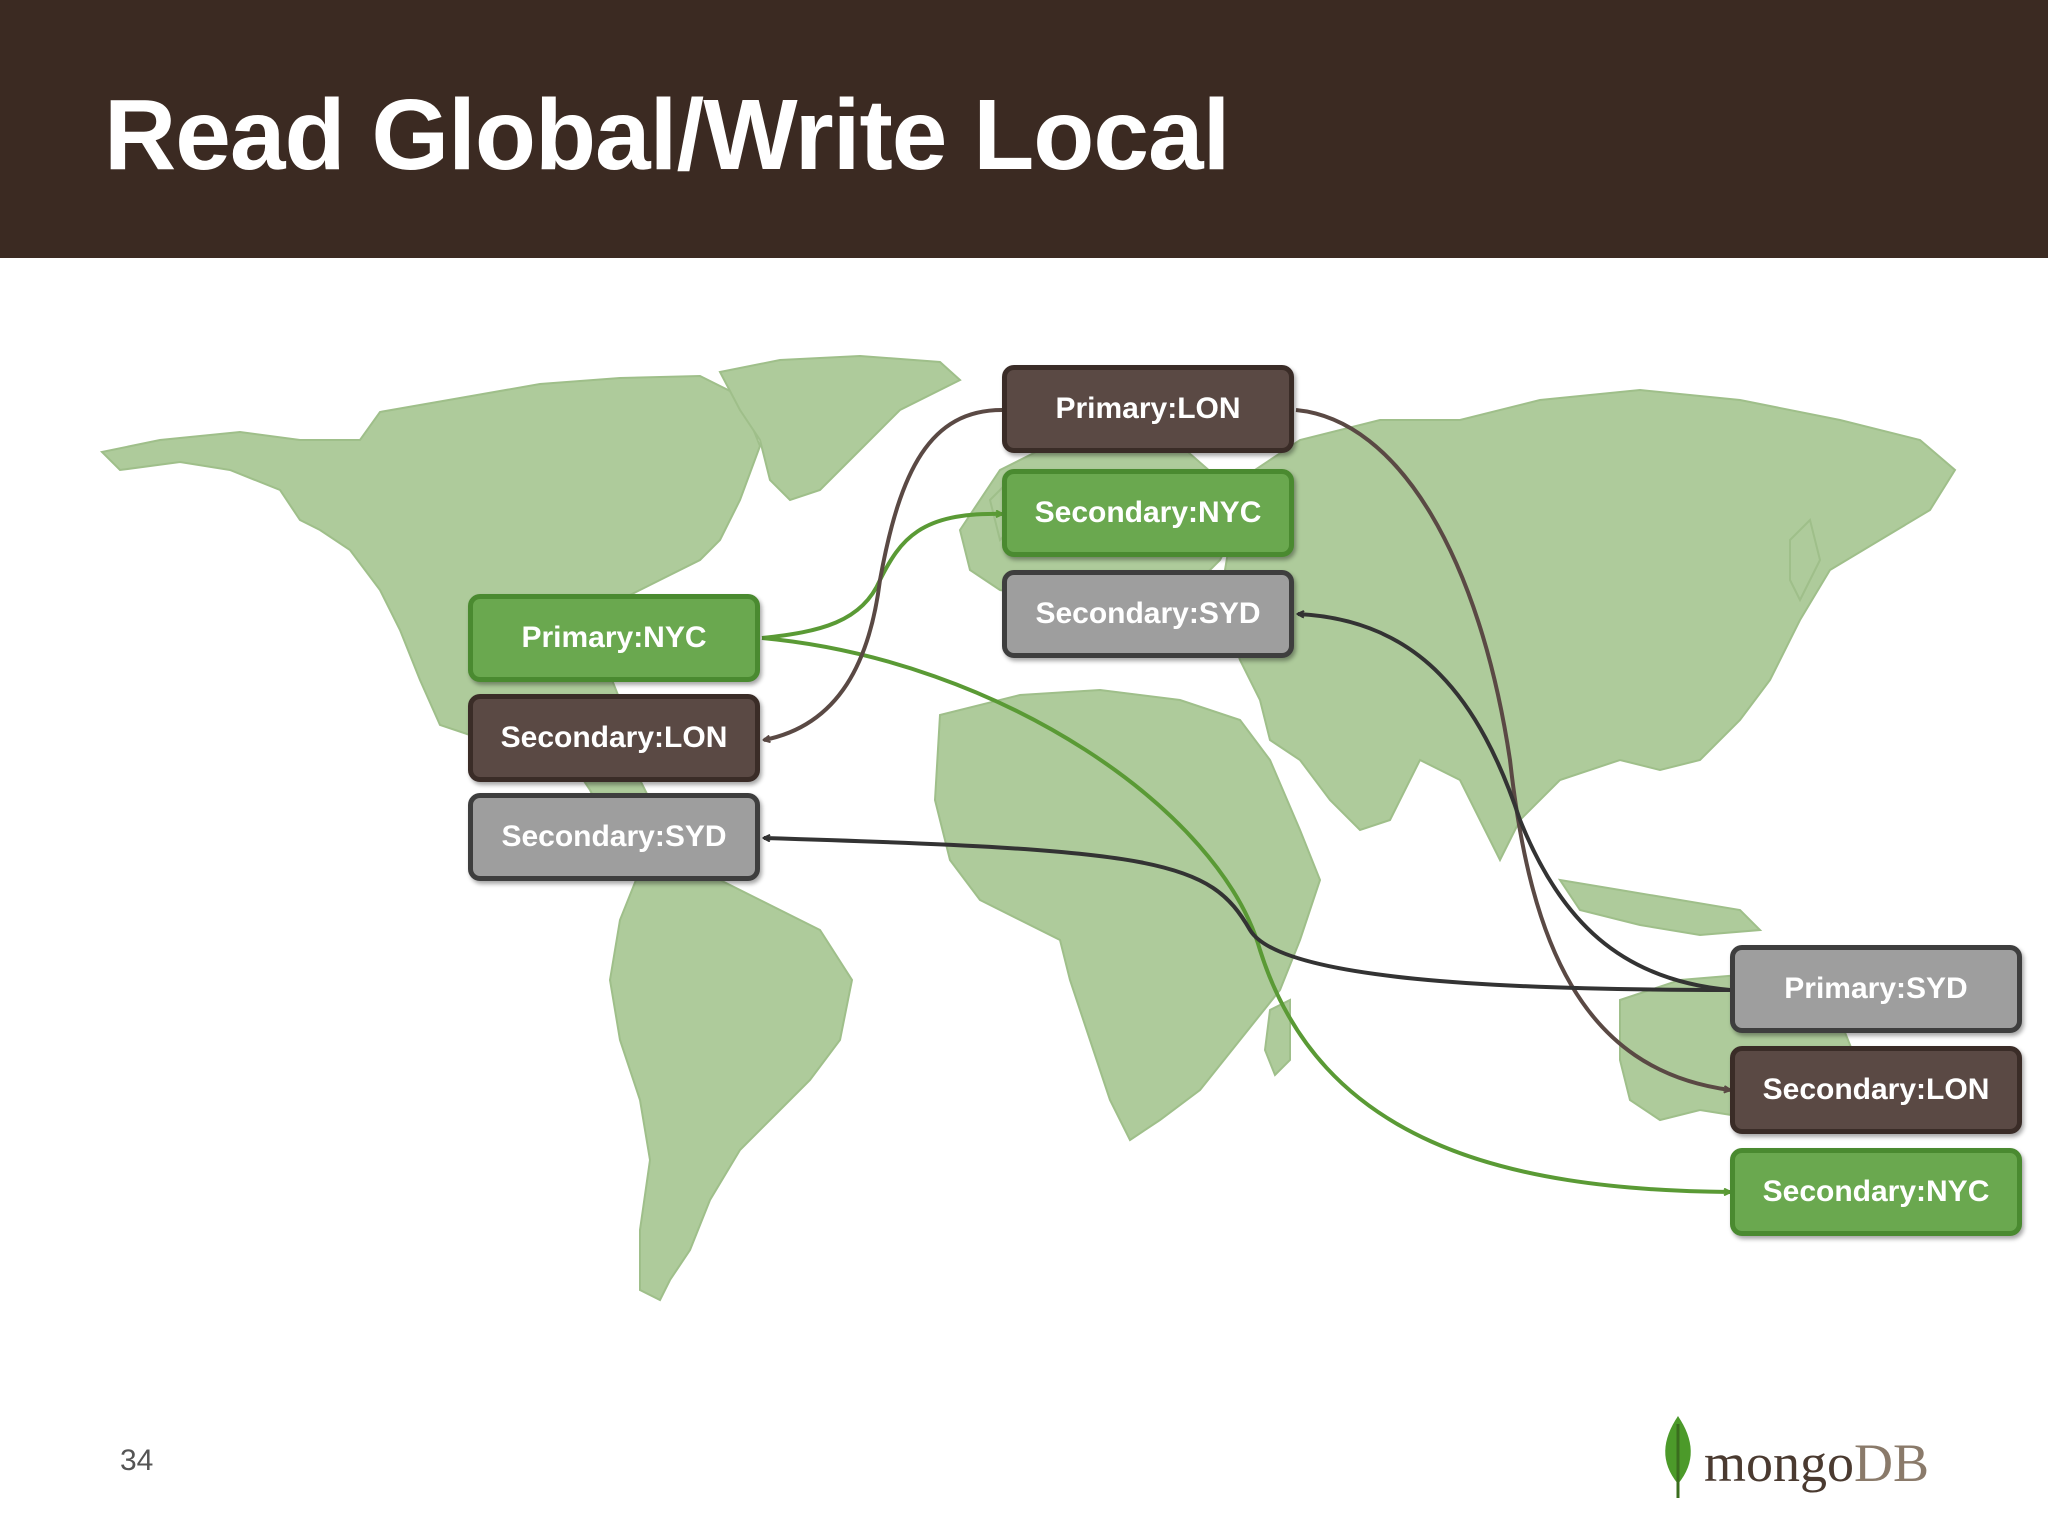 The image size is (2048, 1536). I want to click on node-london-secondary-nyc: Secondary:NYC, so click(1148, 513).